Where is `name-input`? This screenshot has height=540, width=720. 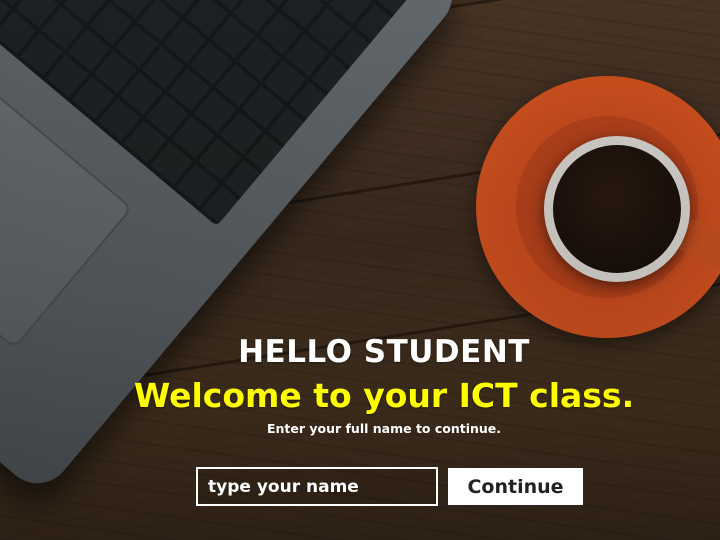
name-input is located at coordinates (317, 486).